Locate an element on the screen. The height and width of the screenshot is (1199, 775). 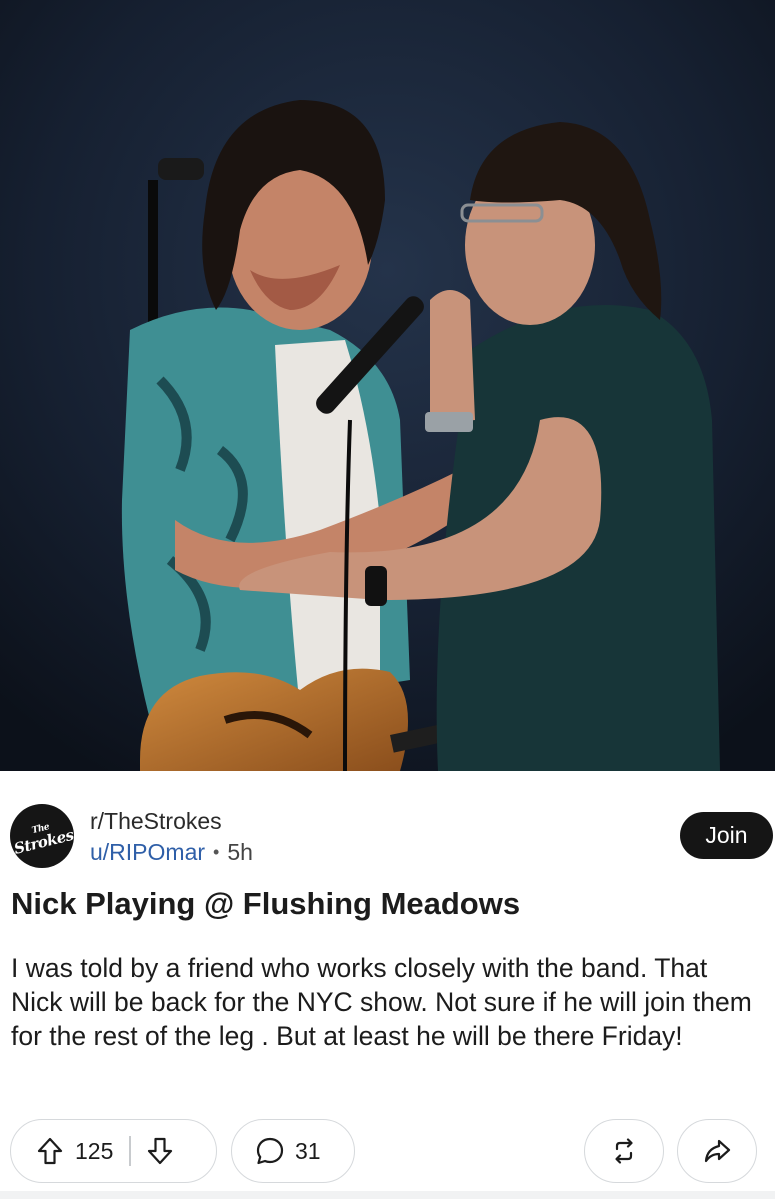
share-arrow-icon is located at coordinates (717, 1151).